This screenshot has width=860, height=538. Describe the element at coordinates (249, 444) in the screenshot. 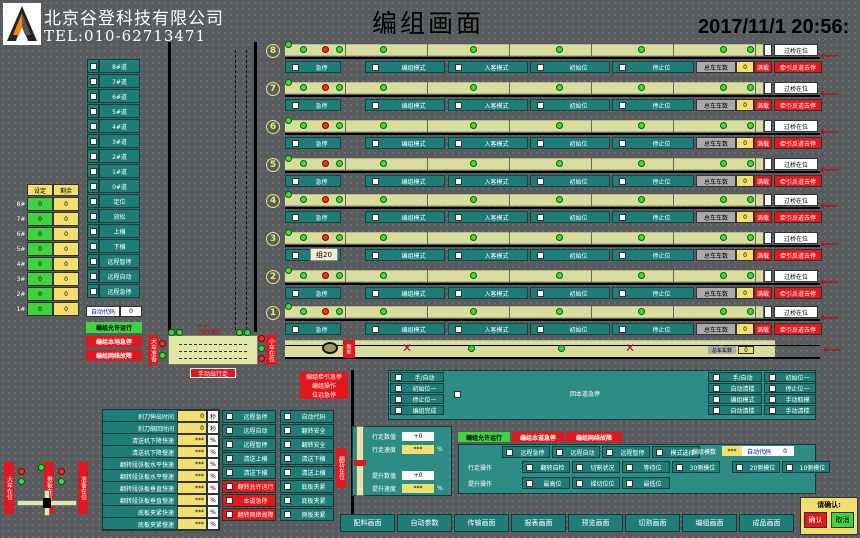

I see `mid-check-item: 远程智停` at that location.